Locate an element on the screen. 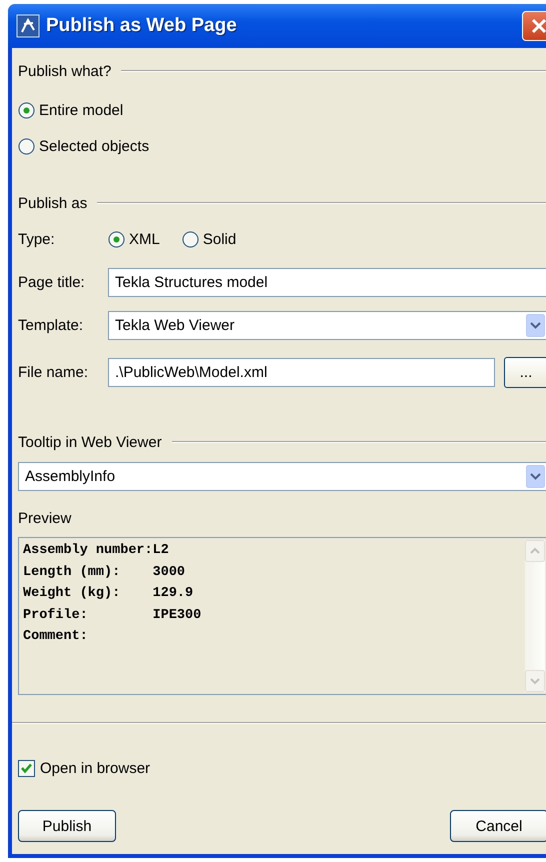  preview-line: Comment: is located at coordinates (56, 637).